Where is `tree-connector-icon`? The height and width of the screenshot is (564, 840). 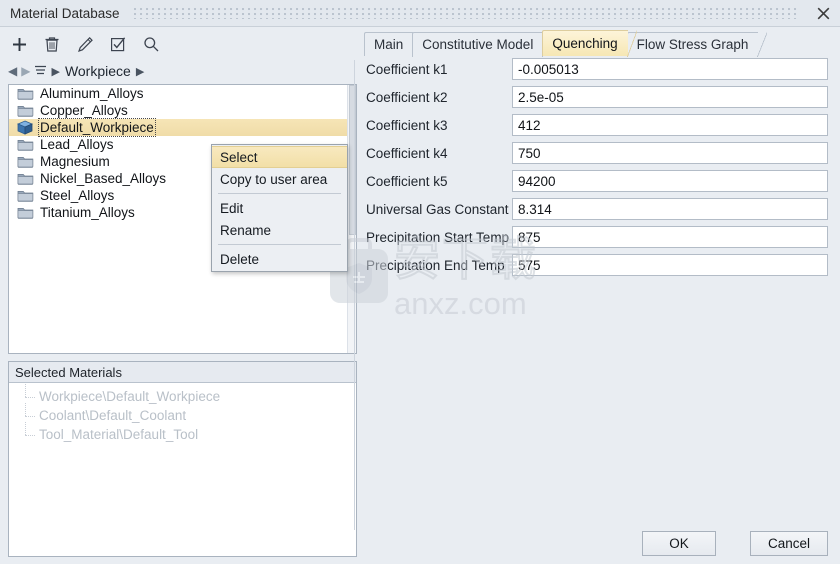 tree-connector-icon is located at coordinates (31, 433).